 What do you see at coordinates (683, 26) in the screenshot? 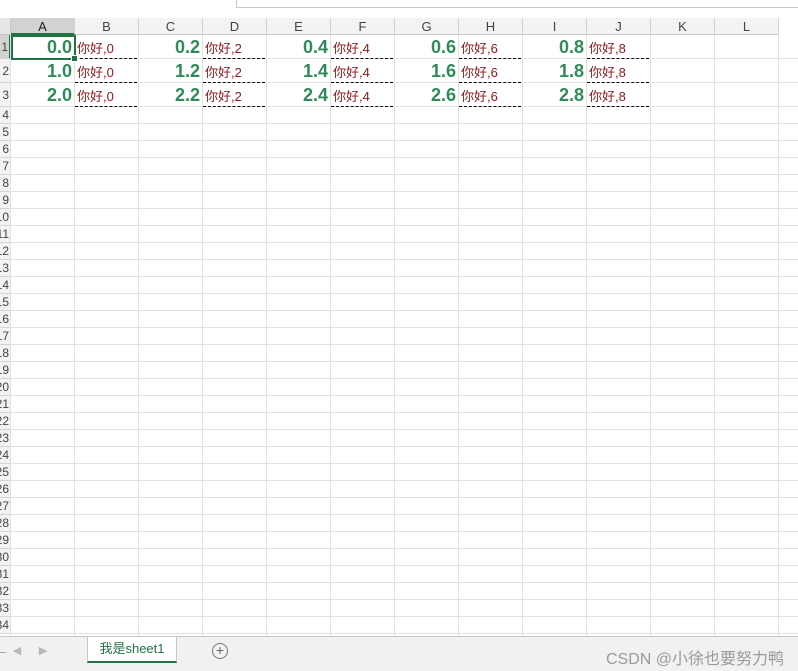
I see `column-header-k: K` at bounding box center [683, 26].